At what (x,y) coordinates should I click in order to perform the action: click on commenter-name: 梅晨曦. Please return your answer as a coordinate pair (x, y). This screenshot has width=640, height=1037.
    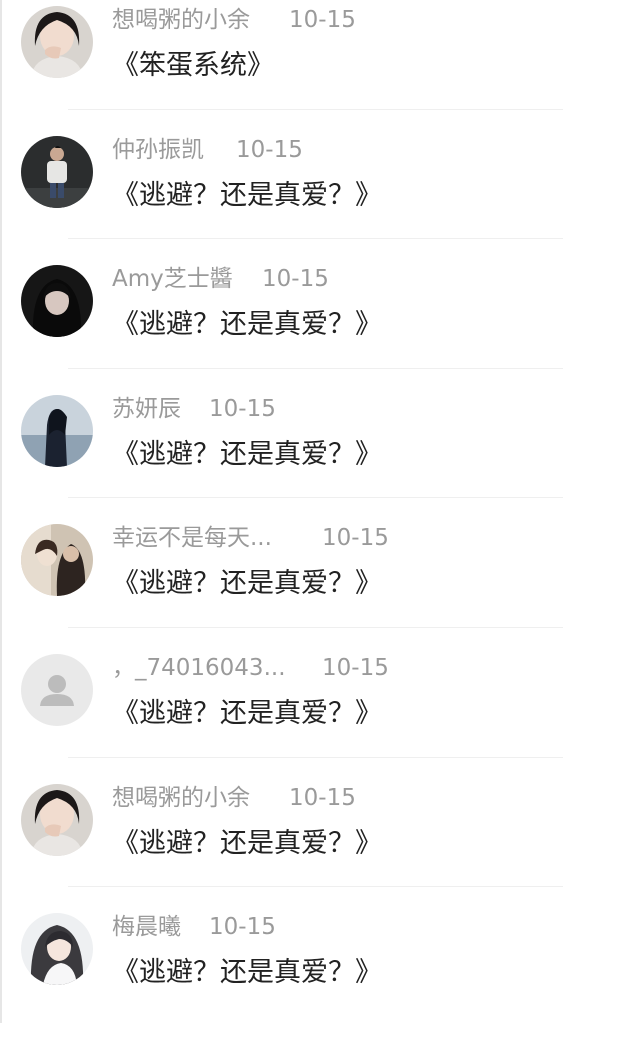
    Looking at the image, I should click on (146, 927).